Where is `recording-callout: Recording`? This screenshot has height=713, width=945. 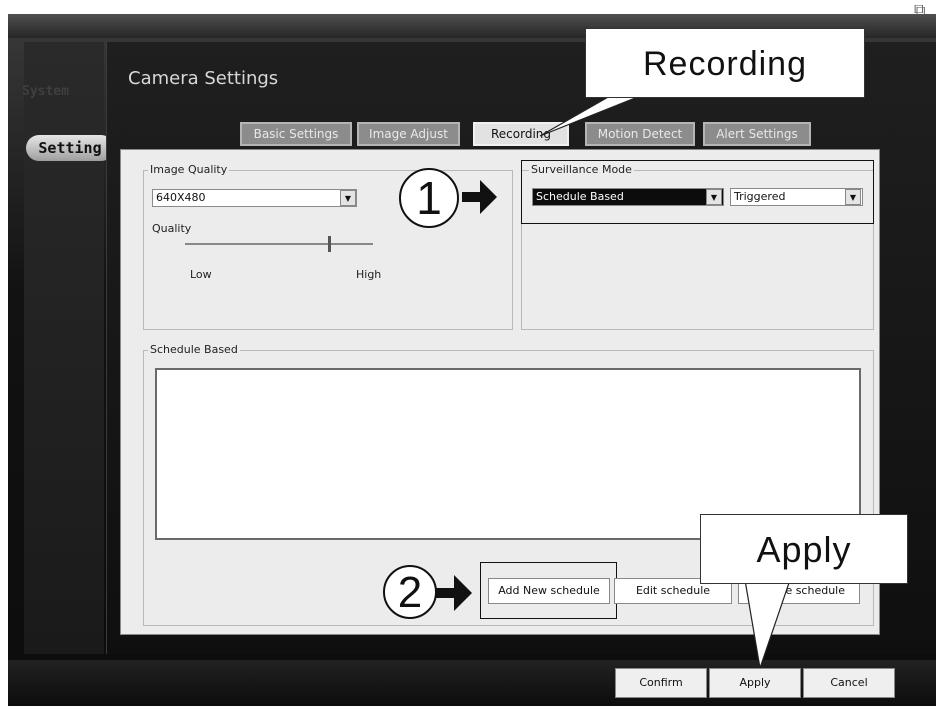 recording-callout: Recording is located at coordinates (725, 63).